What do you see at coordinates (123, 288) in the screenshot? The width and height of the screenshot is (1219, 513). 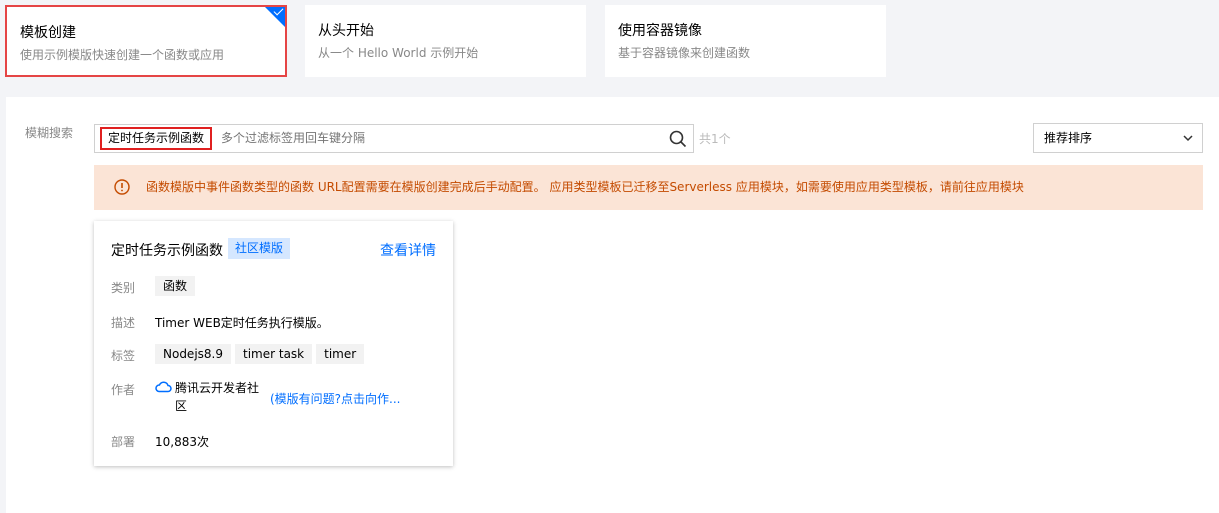 I see `category-label: 类别` at bounding box center [123, 288].